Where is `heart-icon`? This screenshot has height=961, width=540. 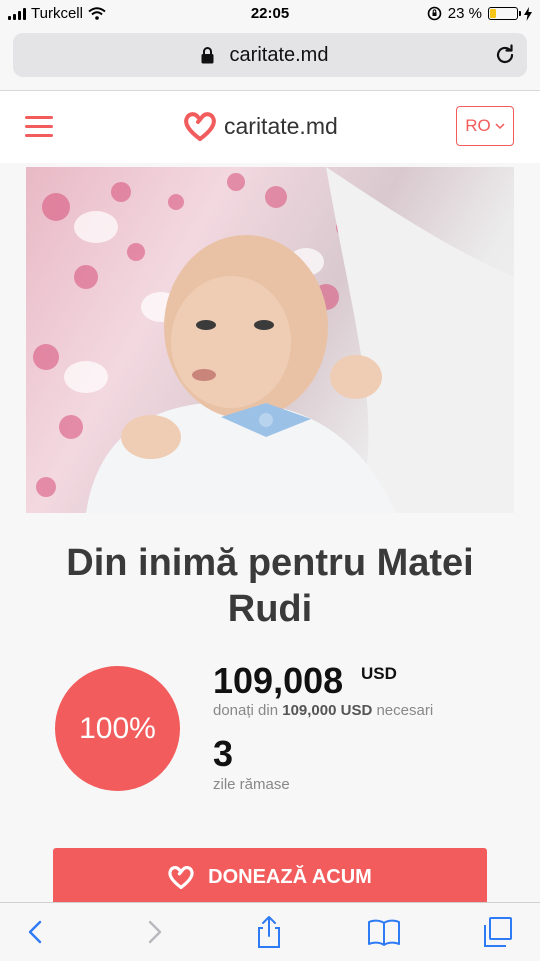 heart-icon is located at coordinates (181, 877).